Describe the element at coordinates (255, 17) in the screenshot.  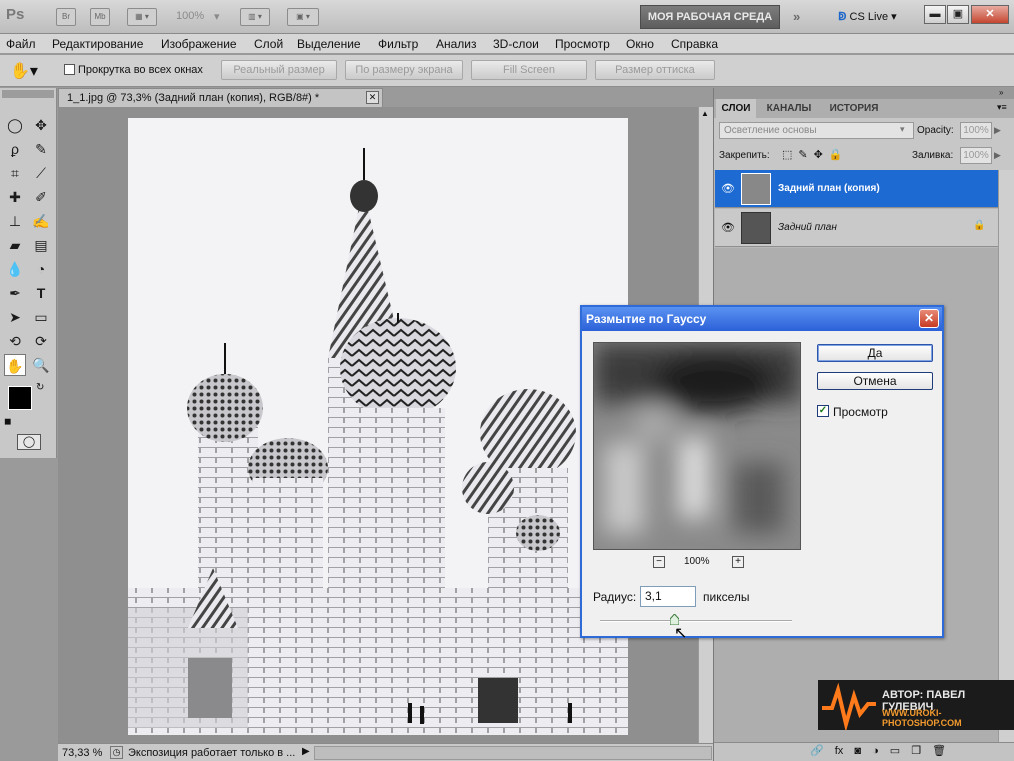
I see `arrange-documents-icon: ▥ ▾` at that location.